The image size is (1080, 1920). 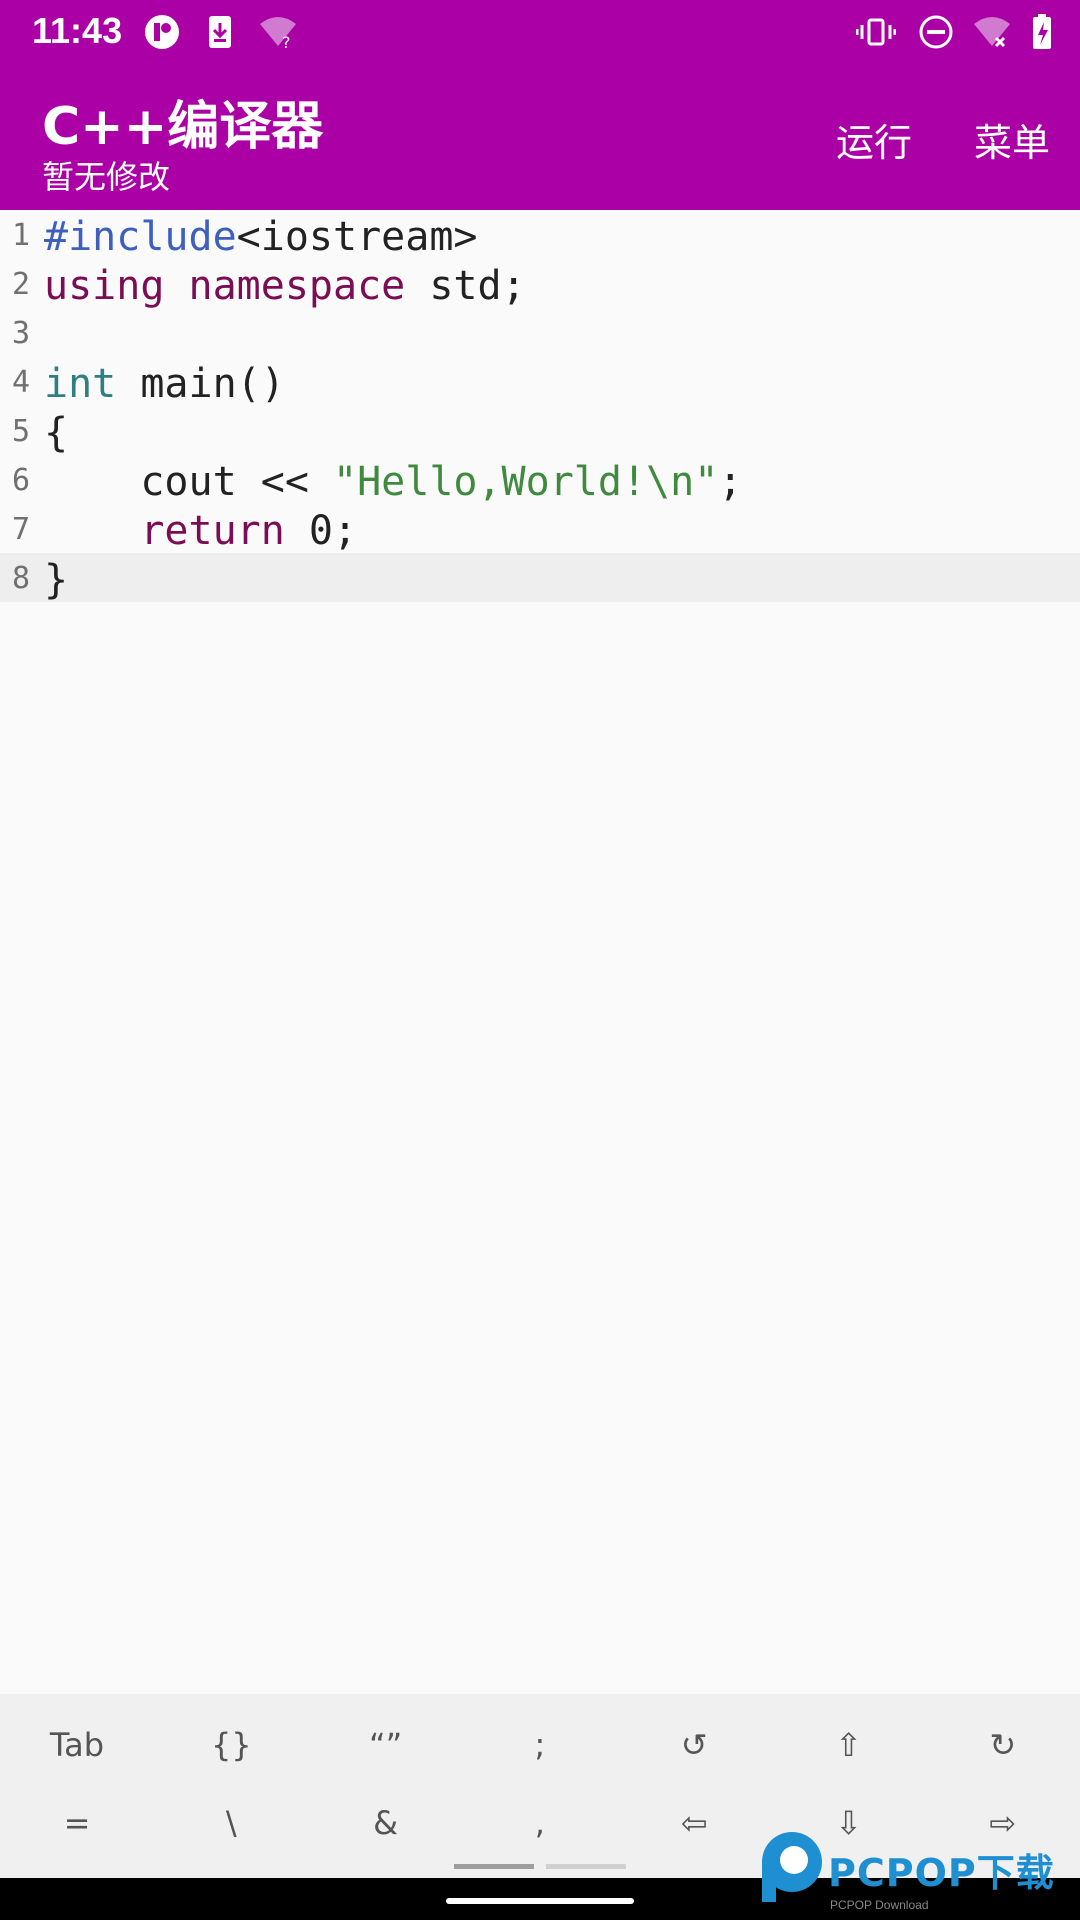 I want to click on home-gesture-handle, so click(x=540, y=1901).